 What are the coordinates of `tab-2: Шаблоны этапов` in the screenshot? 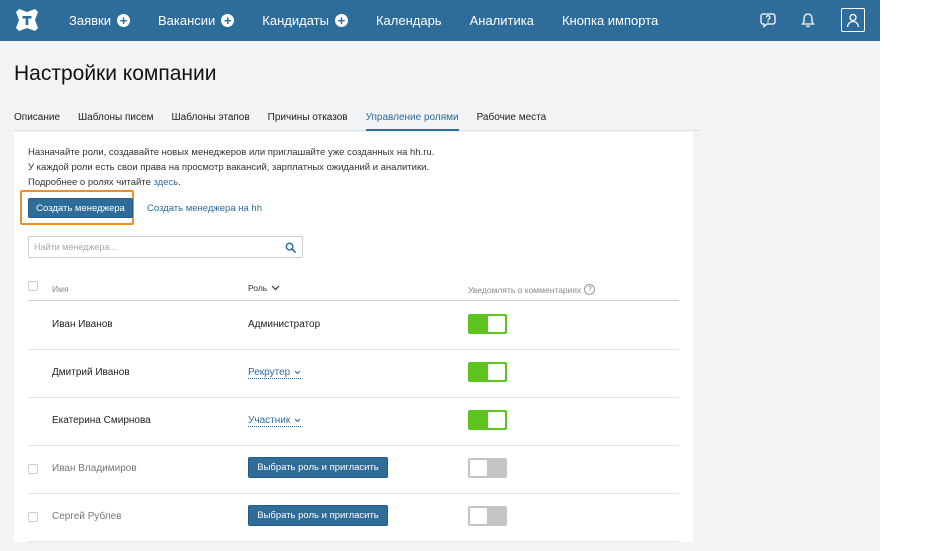 It's located at (210, 120).